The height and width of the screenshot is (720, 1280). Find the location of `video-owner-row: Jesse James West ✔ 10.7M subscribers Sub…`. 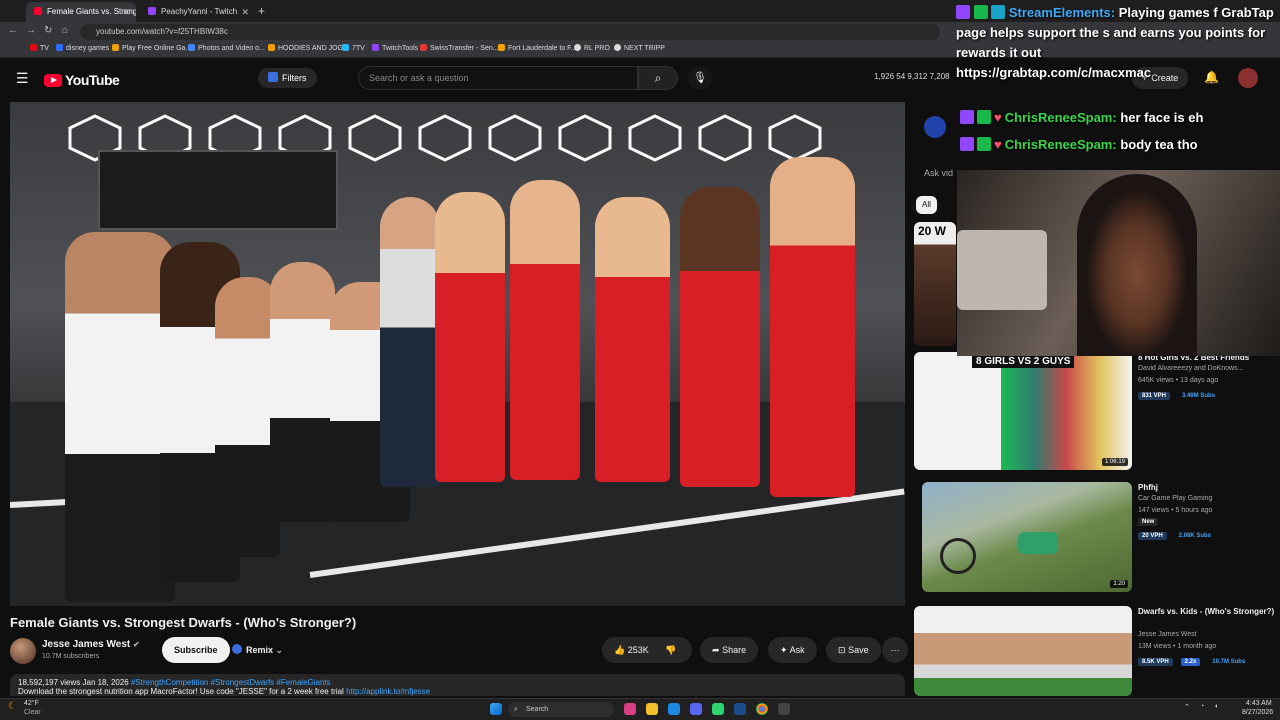

video-owner-row: Jesse James West ✔ 10.7M subscribers Sub… is located at coordinates (460, 651).